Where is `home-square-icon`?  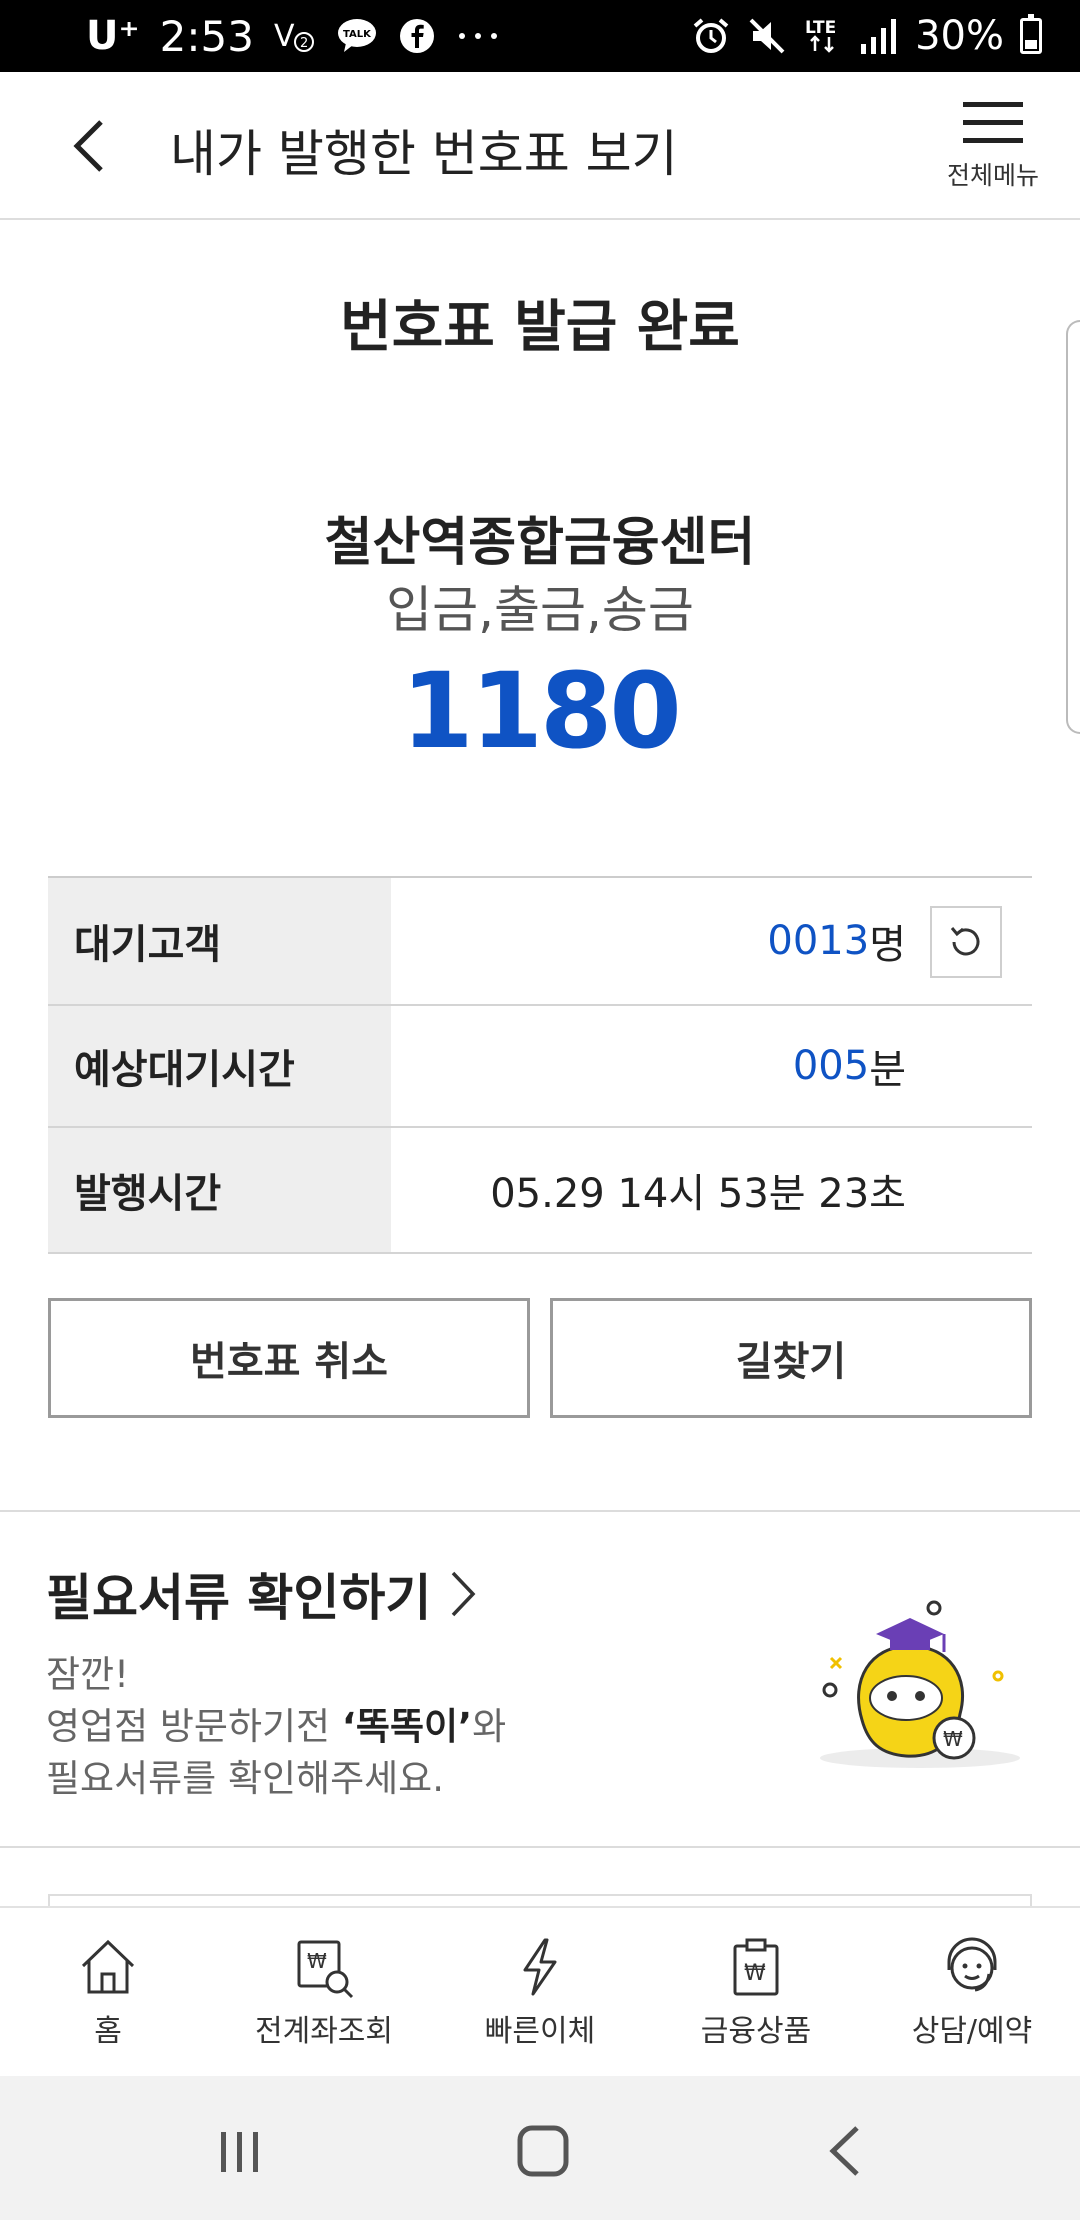 home-square-icon is located at coordinates (543, 2151).